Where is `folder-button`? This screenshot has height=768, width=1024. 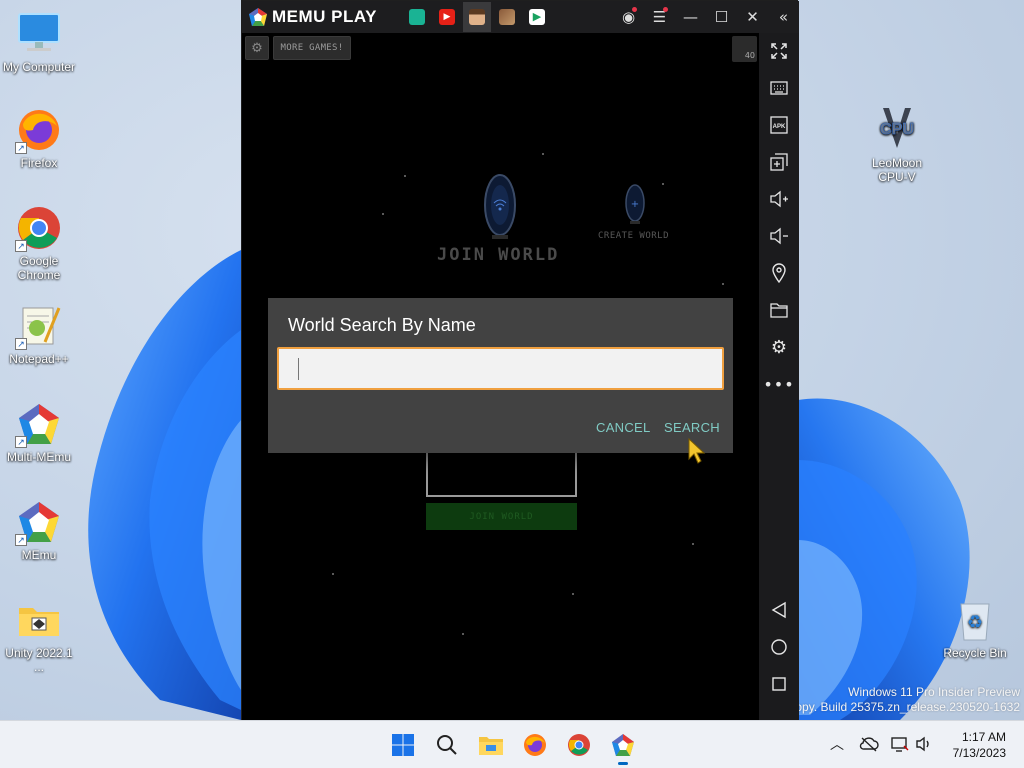 folder-button is located at coordinates (779, 310).